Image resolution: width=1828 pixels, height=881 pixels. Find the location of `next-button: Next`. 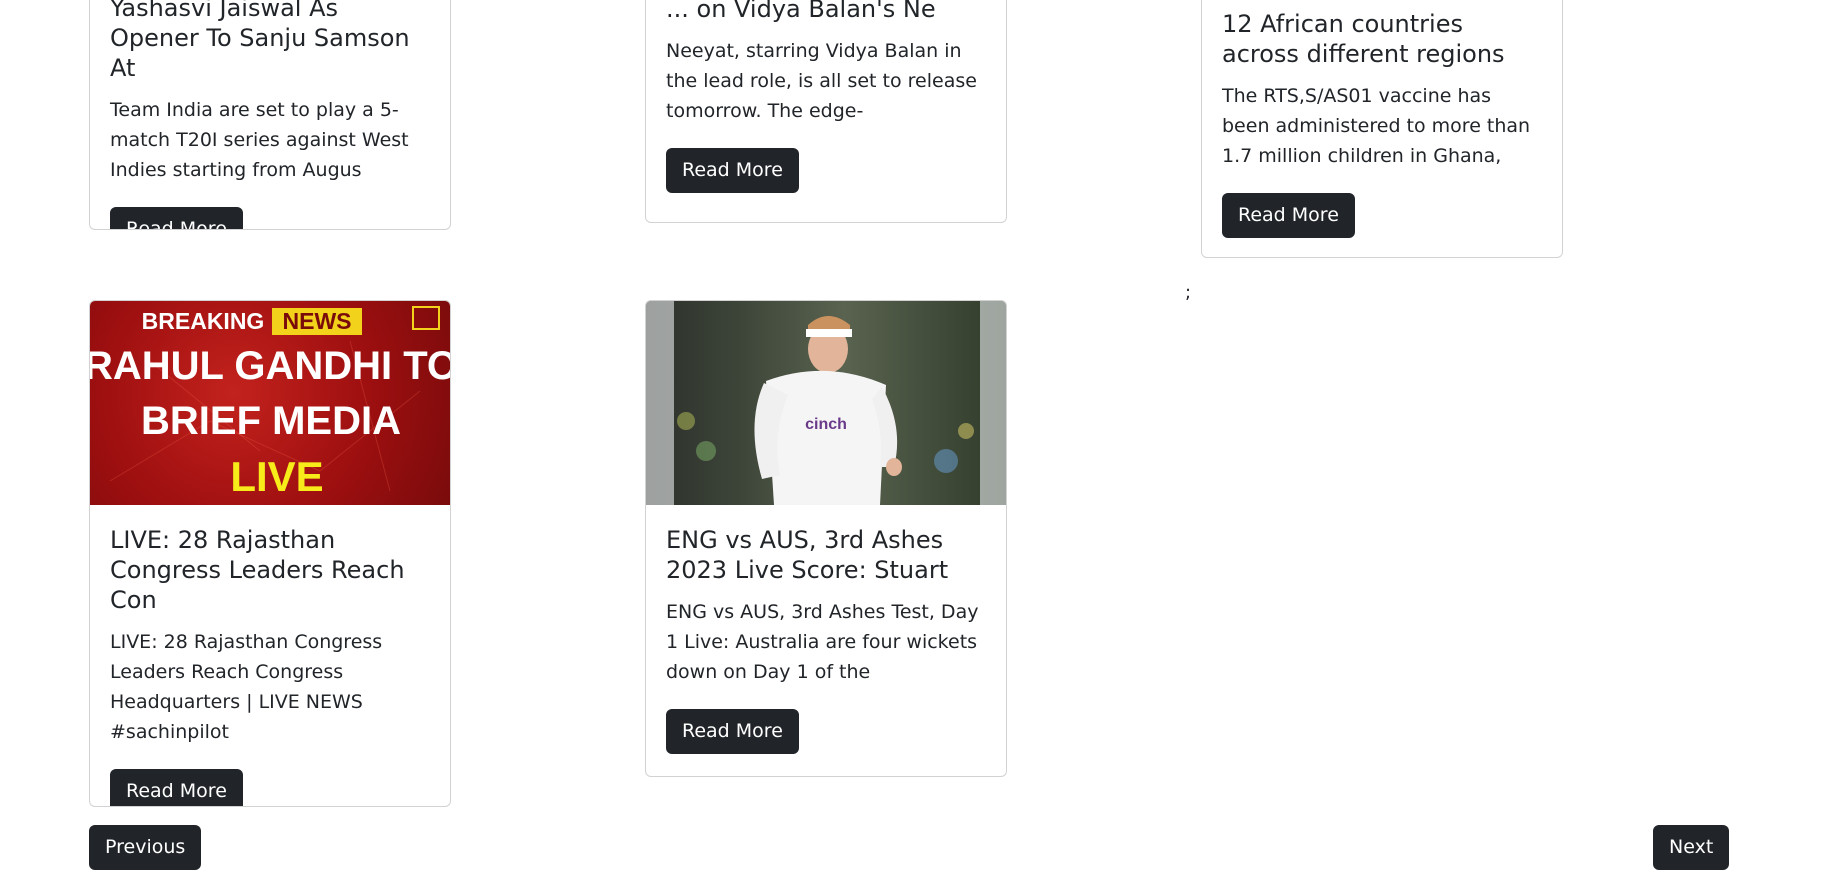

next-button: Next is located at coordinates (1691, 847).